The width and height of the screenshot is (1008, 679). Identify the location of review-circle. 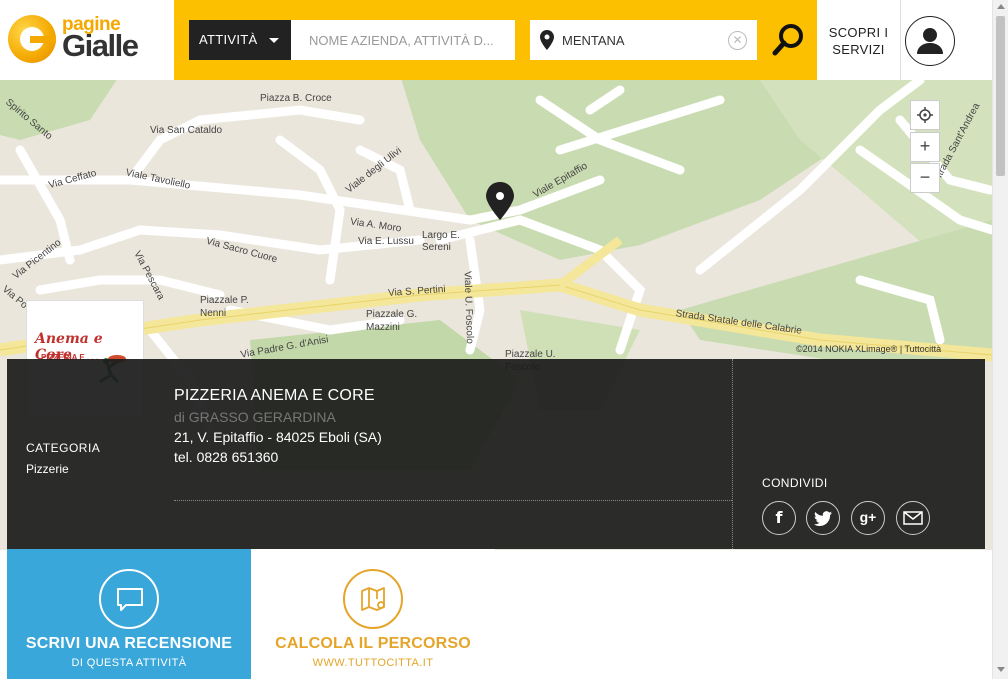
(129, 599).